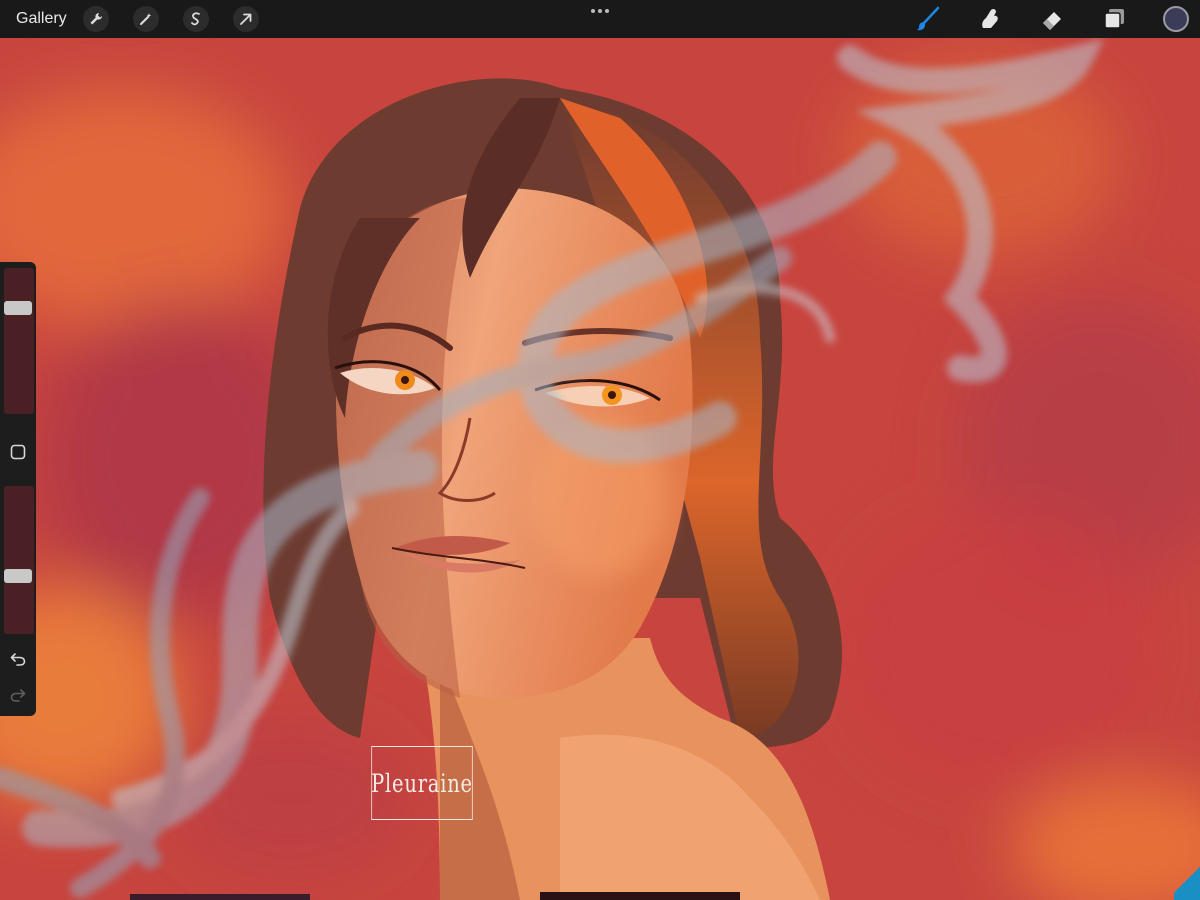 The width and height of the screenshot is (1200, 900). Describe the element at coordinates (18, 452) in the screenshot. I see `square-icon` at that location.